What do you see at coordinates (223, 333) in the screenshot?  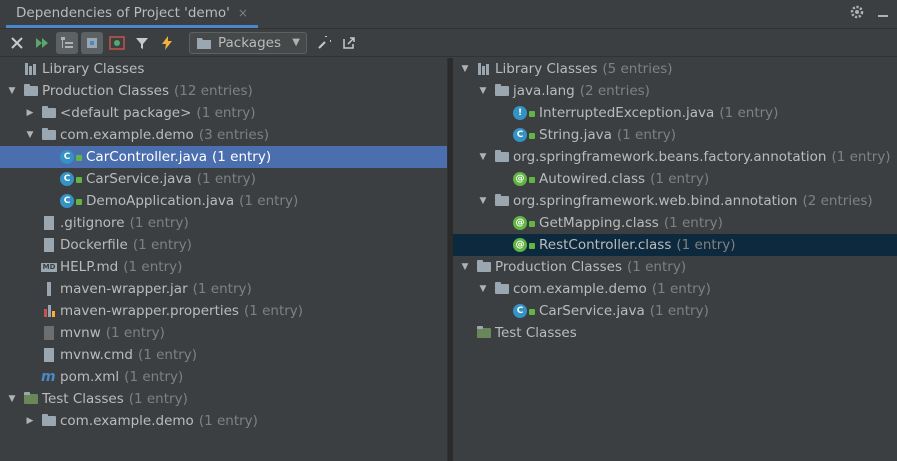 I see `tree-row: mvnw (1 entry)` at bounding box center [223, 333].